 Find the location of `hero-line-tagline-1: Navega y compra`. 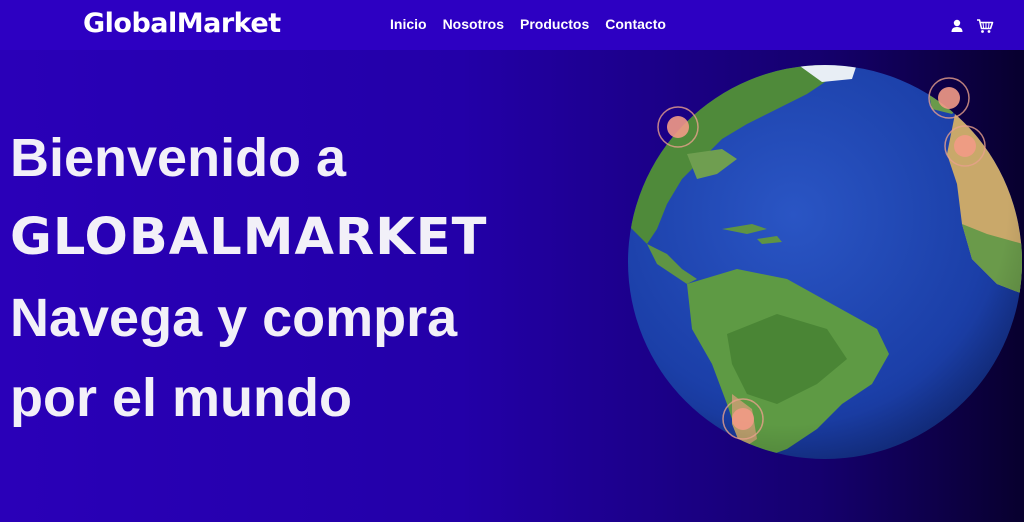

hero-line-tagline-1: Navega y compra is located at coordinates (234, 318).